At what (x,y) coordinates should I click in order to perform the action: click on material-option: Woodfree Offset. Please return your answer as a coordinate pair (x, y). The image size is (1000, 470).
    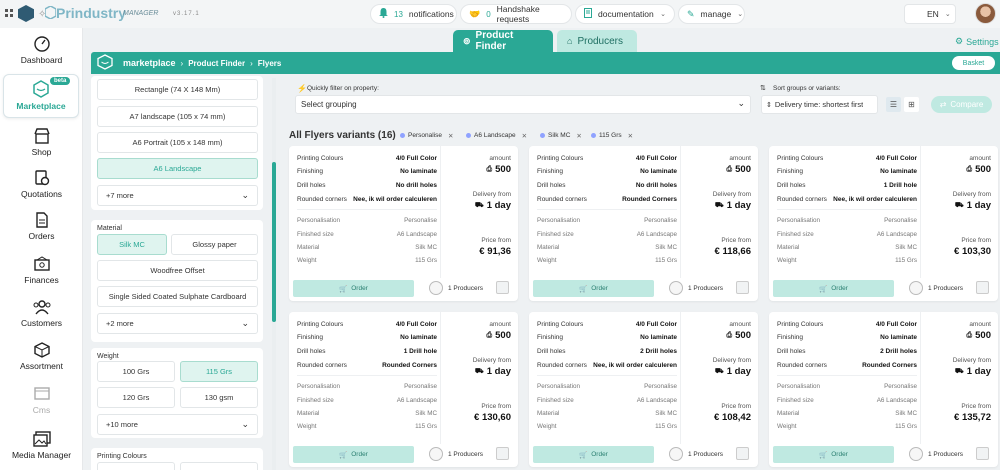
    Looking at the image, I should click on (177, 270).